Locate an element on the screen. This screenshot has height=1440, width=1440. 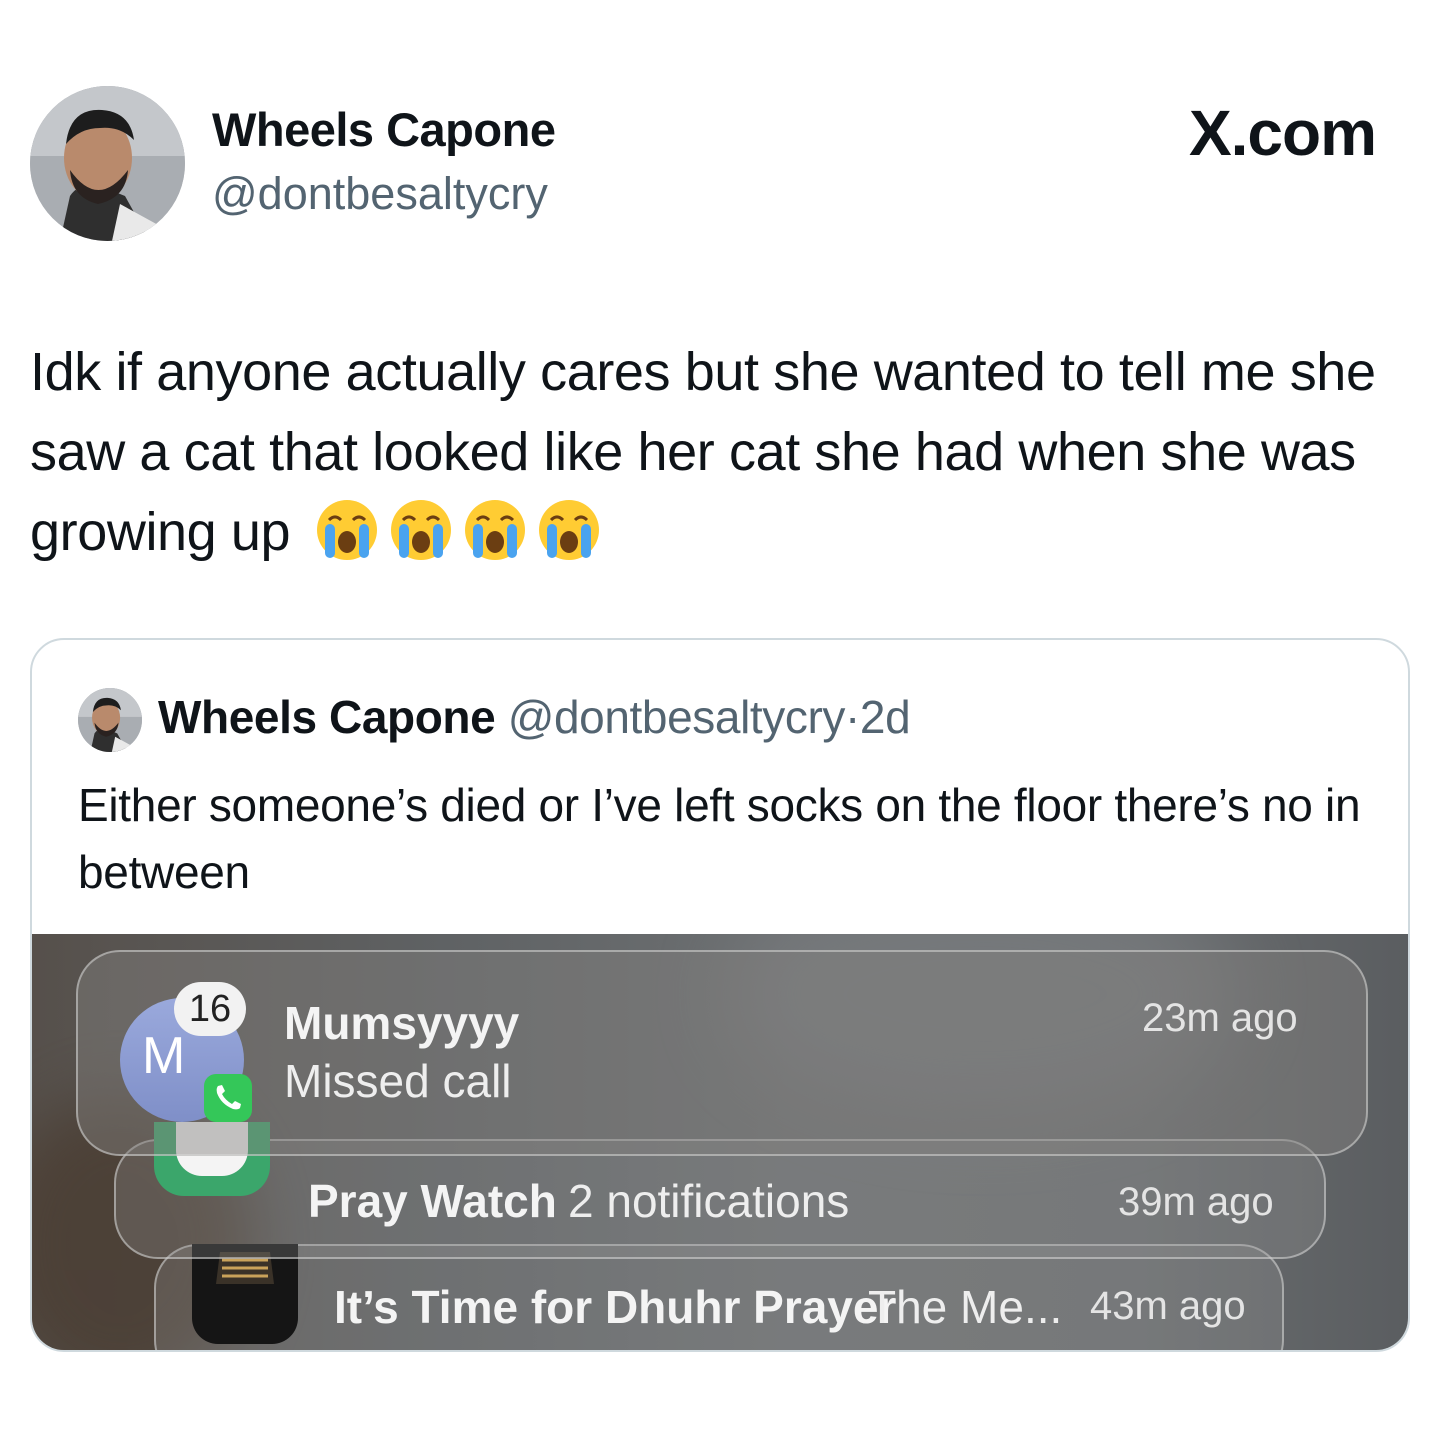
notification-body: 2 notifications is located at coordinates (709, 1201).